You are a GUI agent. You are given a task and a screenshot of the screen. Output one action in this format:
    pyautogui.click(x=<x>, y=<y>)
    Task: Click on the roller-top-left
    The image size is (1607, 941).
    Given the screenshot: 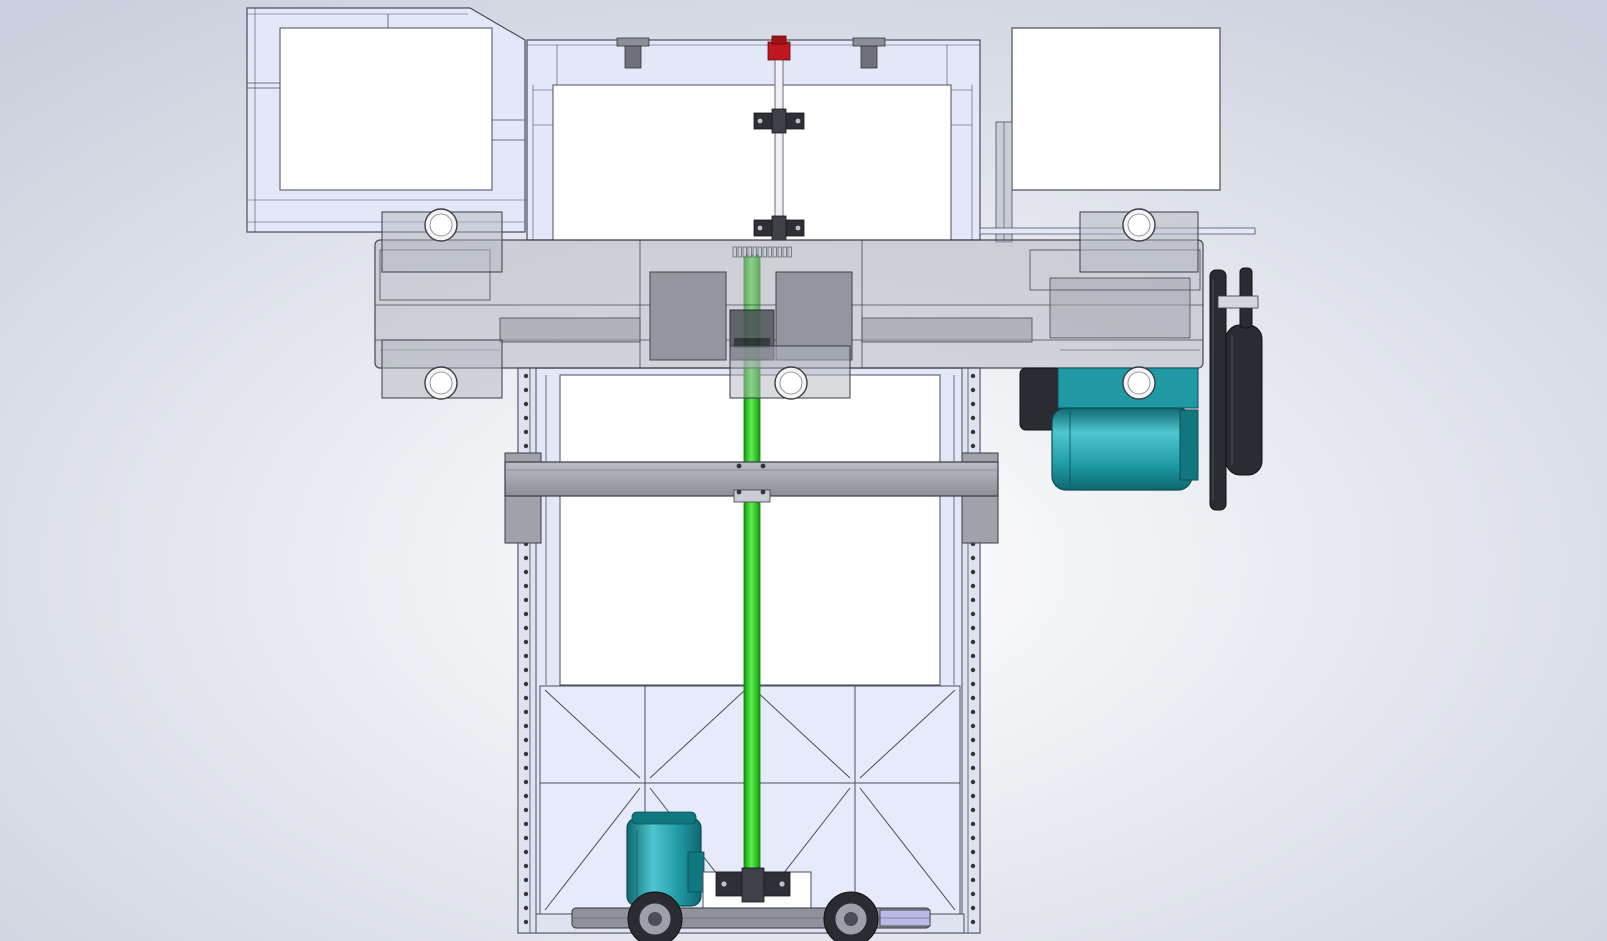 What is the action you would take?
    pyautogui.click(x=442, y=240)
    